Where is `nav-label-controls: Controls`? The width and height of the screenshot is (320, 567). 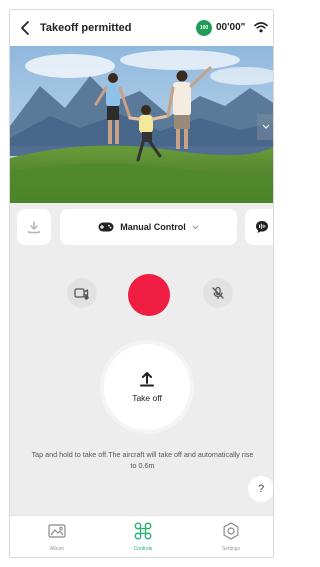 nav-label-controls: Controls is located at coordinates (143, 549).